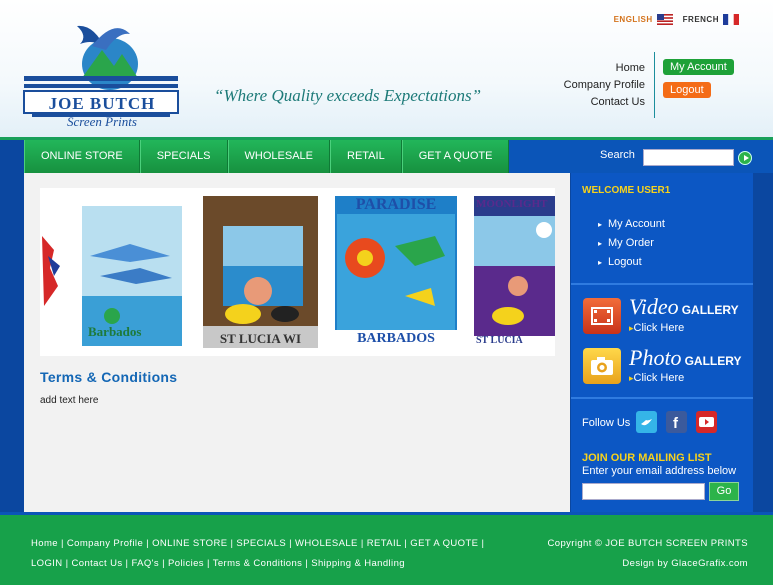  What do you see at coordinates (698, 67) in the screenshot?
I see `my-account-button: My Account` at bounding box center [698, 67].